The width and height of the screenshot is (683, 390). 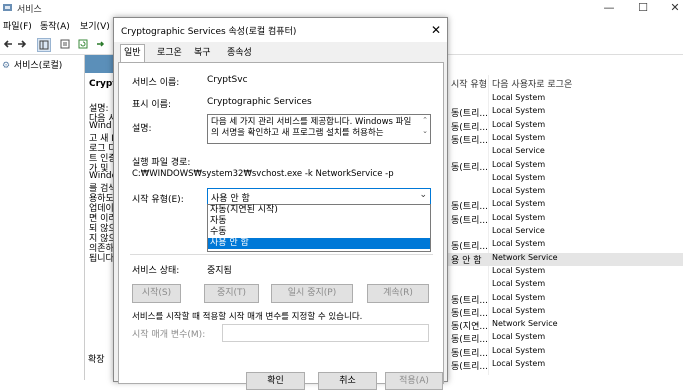 What do you see at coordinates (398, 293) in the screenshot?
I see `resume-button: 계속(R)` at bounding box center [398, 293].